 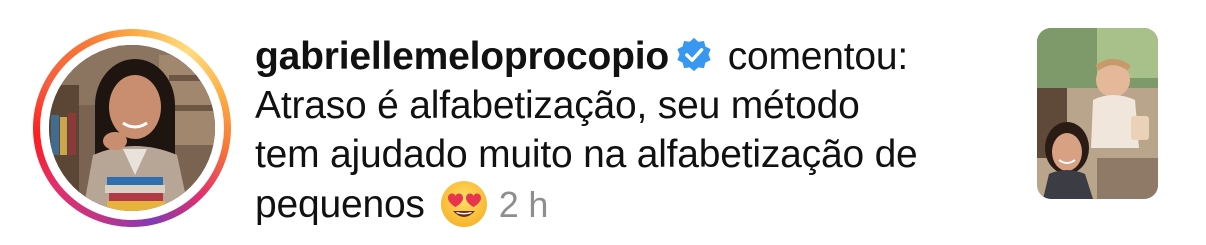 I want to click on verified-badge-icon, so click(x=694, y=55).